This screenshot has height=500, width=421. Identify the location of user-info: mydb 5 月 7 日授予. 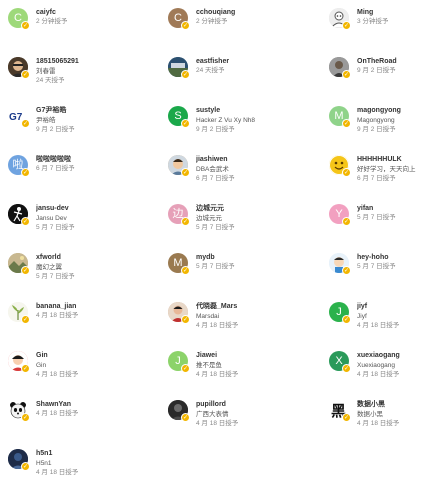
(242, 262).